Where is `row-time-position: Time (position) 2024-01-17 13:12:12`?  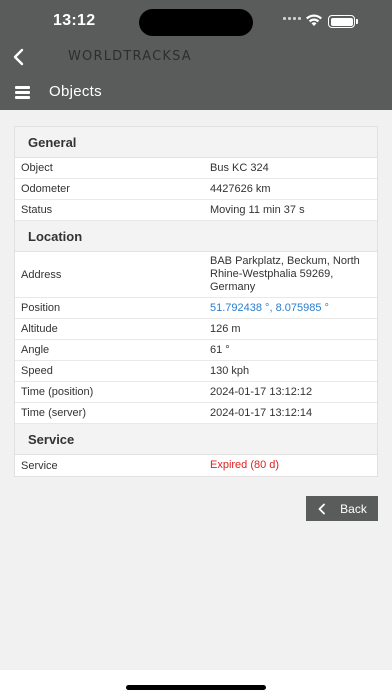
row-time-position: Time (position) 2024-01-17 13:12:12 is located at coordinates (196, 392).